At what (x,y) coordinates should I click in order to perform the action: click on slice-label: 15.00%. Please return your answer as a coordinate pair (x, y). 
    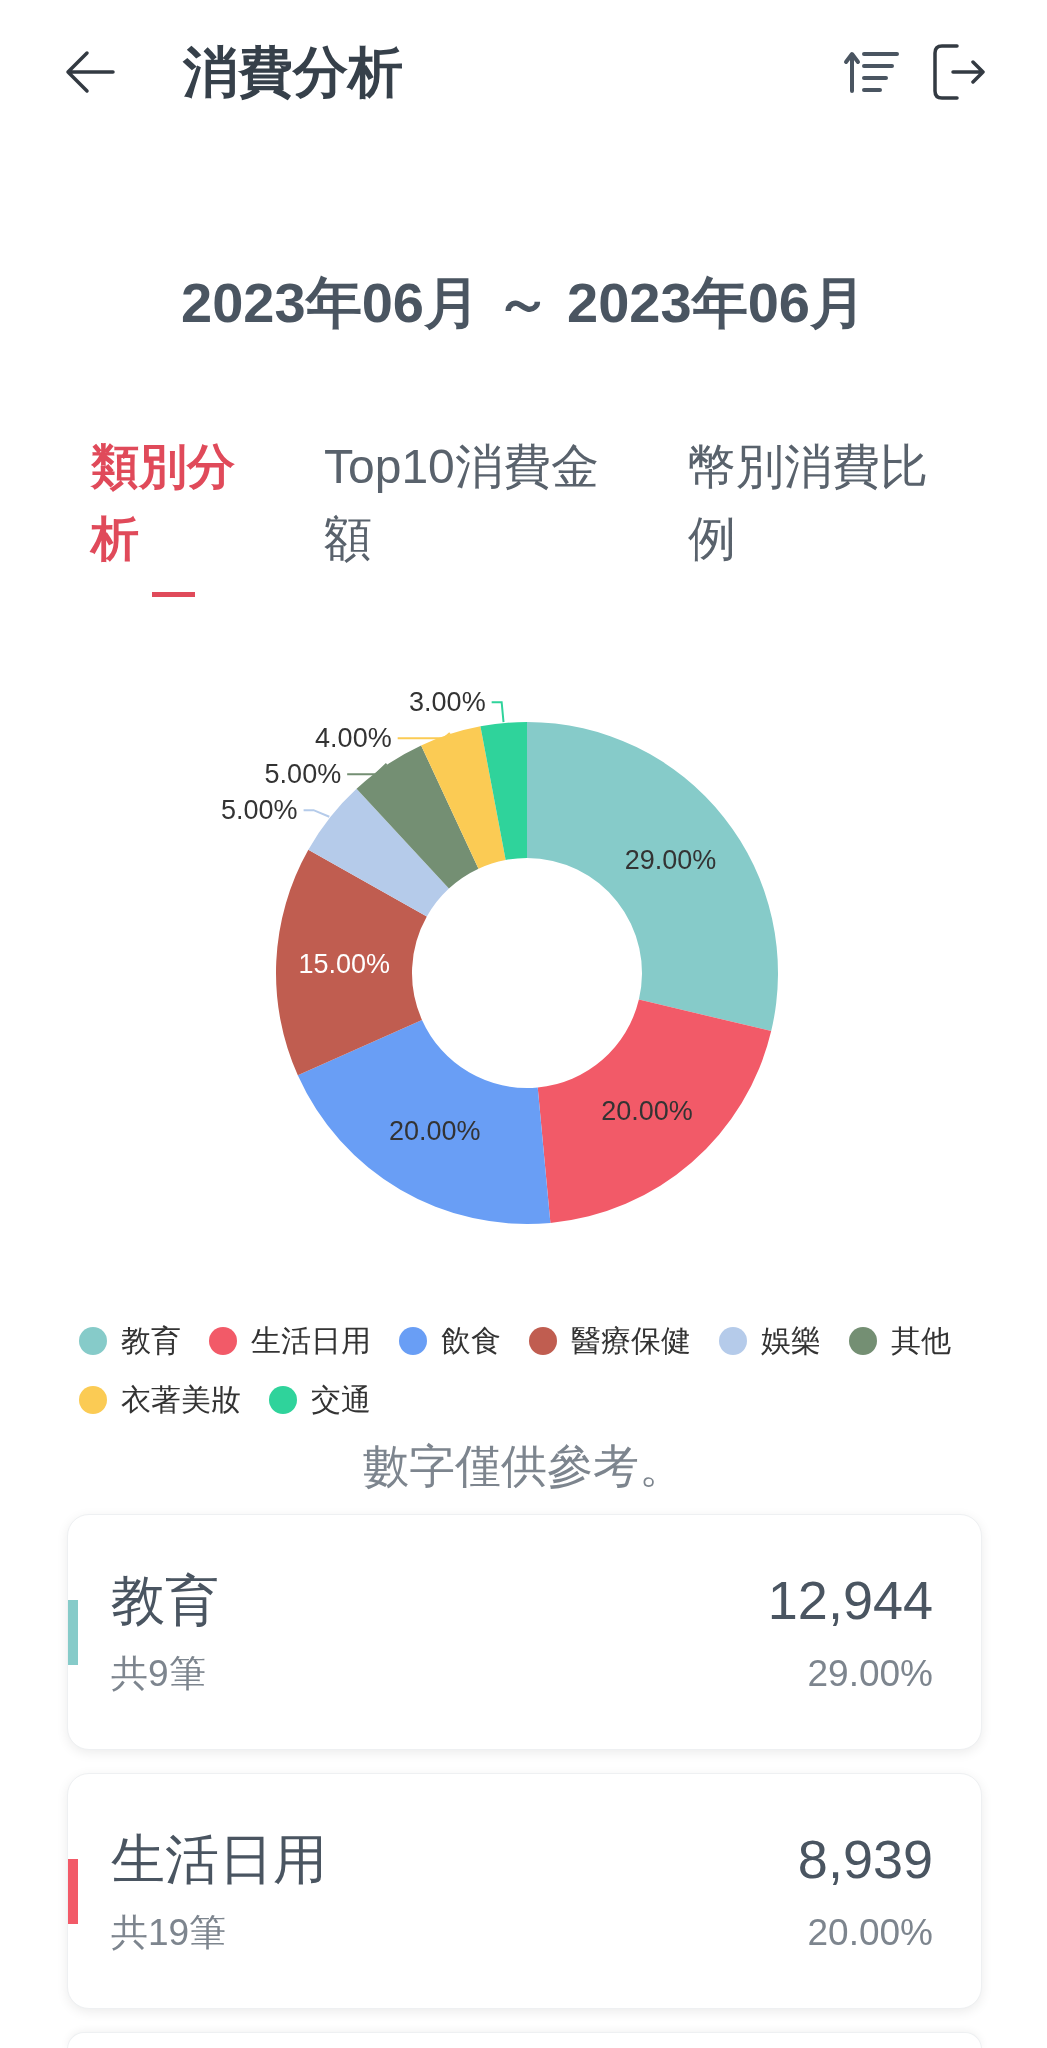
    Looking at the image, I should click on (344, 964).